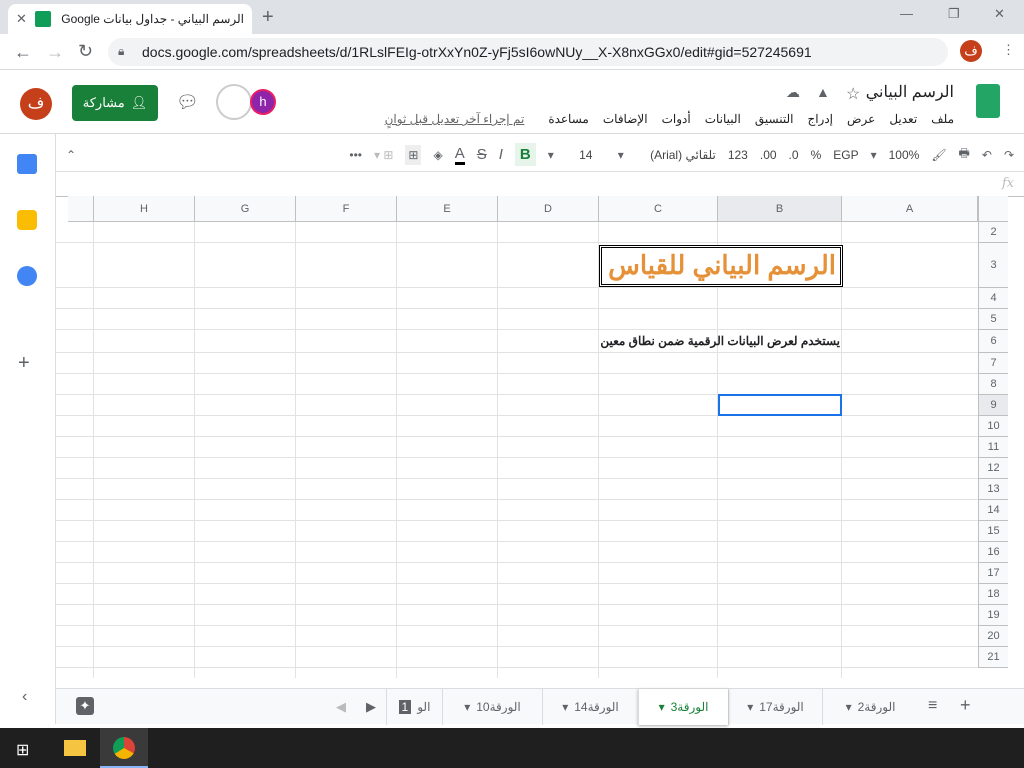 The image size is (1024, 768). Describe the element at coordinates (187, 102) in the screenshot. I see `comments-icon: 💬︎` at that location.